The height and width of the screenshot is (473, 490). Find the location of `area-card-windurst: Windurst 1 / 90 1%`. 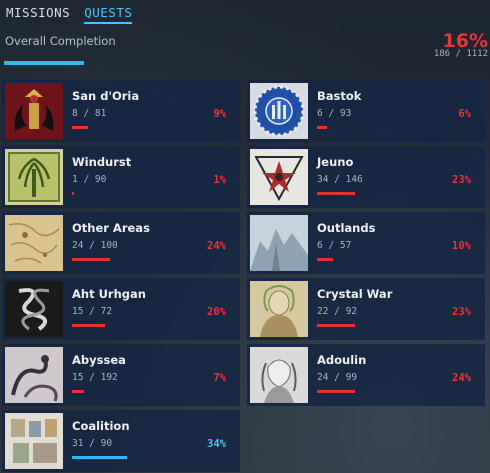

area-card-windurst: Windurst 1 / 90 1% is located at coordinates (121, 177).